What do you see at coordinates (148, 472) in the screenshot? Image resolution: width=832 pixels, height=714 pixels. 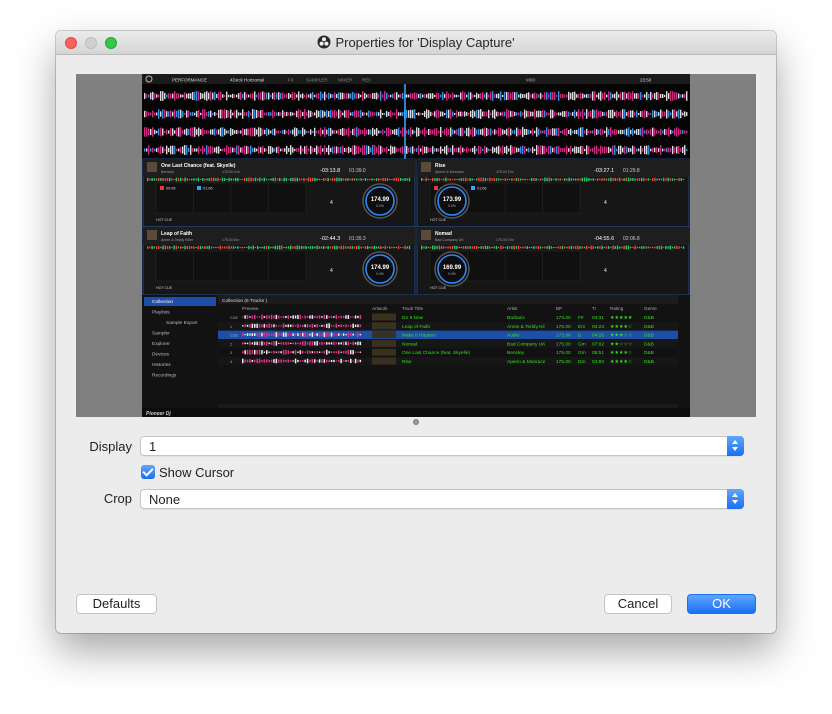 I see `show-cursor-checkbox` at bounding box center [148, 472].